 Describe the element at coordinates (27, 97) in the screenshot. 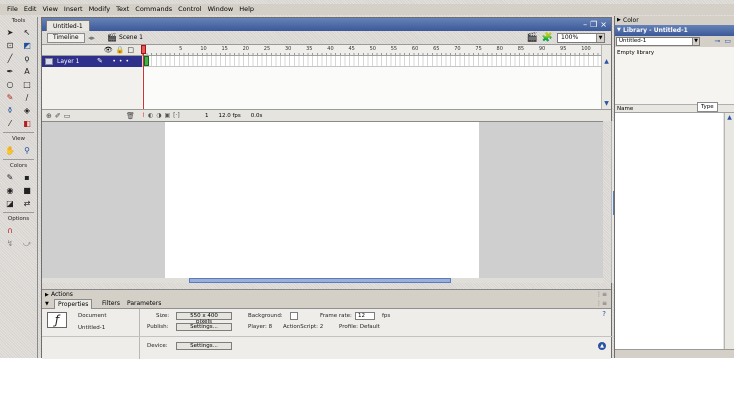

I see `brush-tool-icon: ∕` at that location.